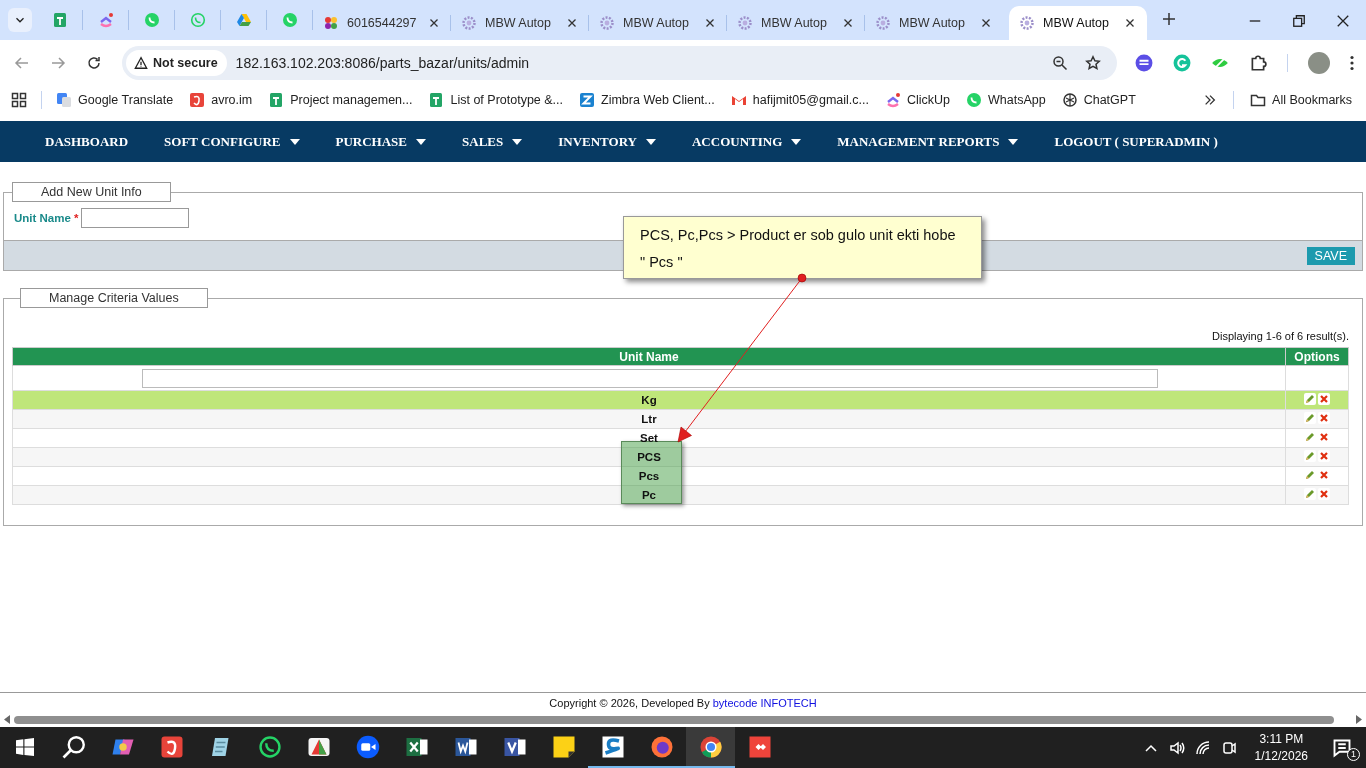 This screenshot has width=1366, height=768. Describe the element at coordinates (185, 63) in the screenshot. I see `security-label: Not secure` at that location.